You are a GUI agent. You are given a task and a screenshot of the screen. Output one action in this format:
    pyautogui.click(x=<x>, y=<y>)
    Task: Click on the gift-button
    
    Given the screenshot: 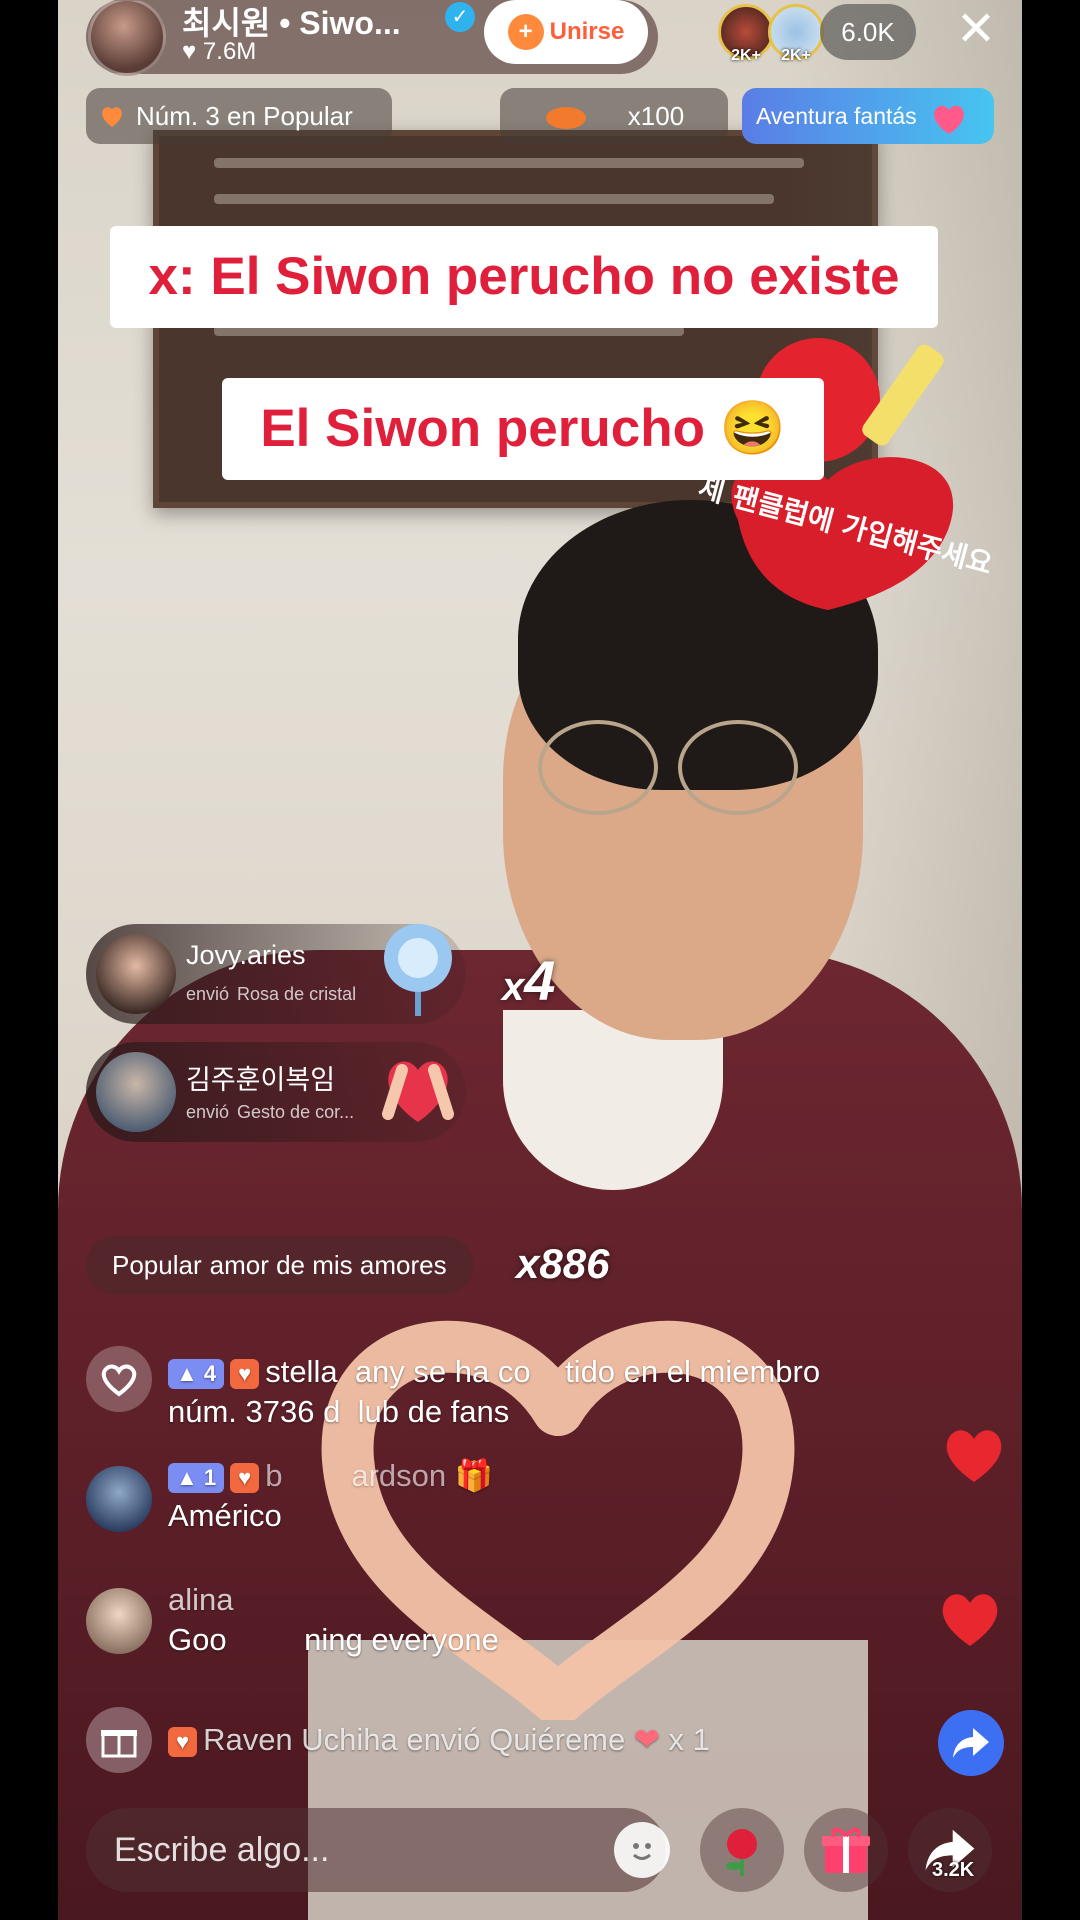 What is the action you would take?
    pyautogui.click(x=846, y=1850)
    